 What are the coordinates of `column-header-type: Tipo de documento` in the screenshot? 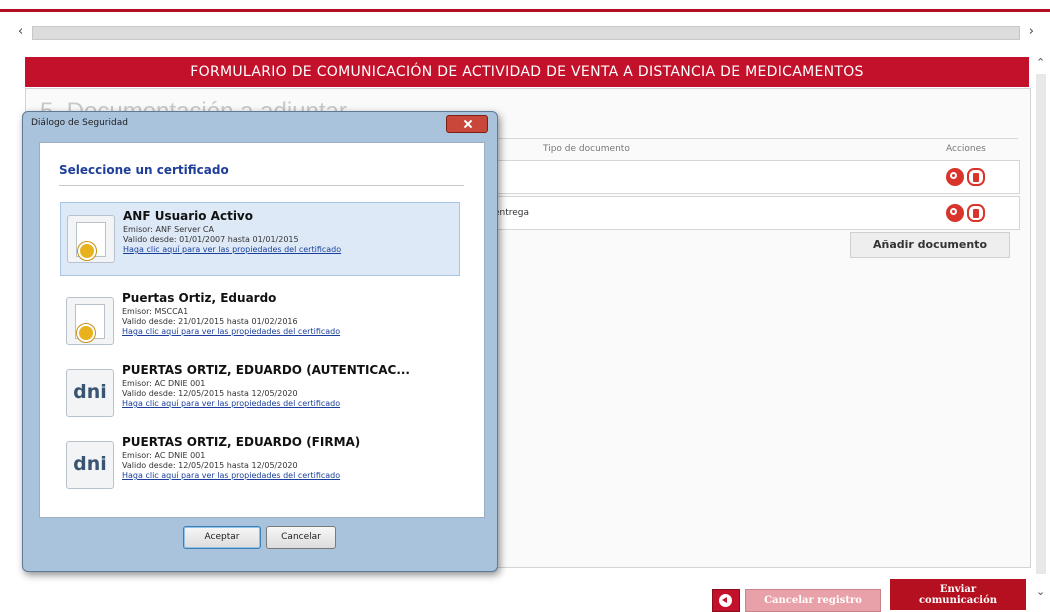 It's located at (586, 149).